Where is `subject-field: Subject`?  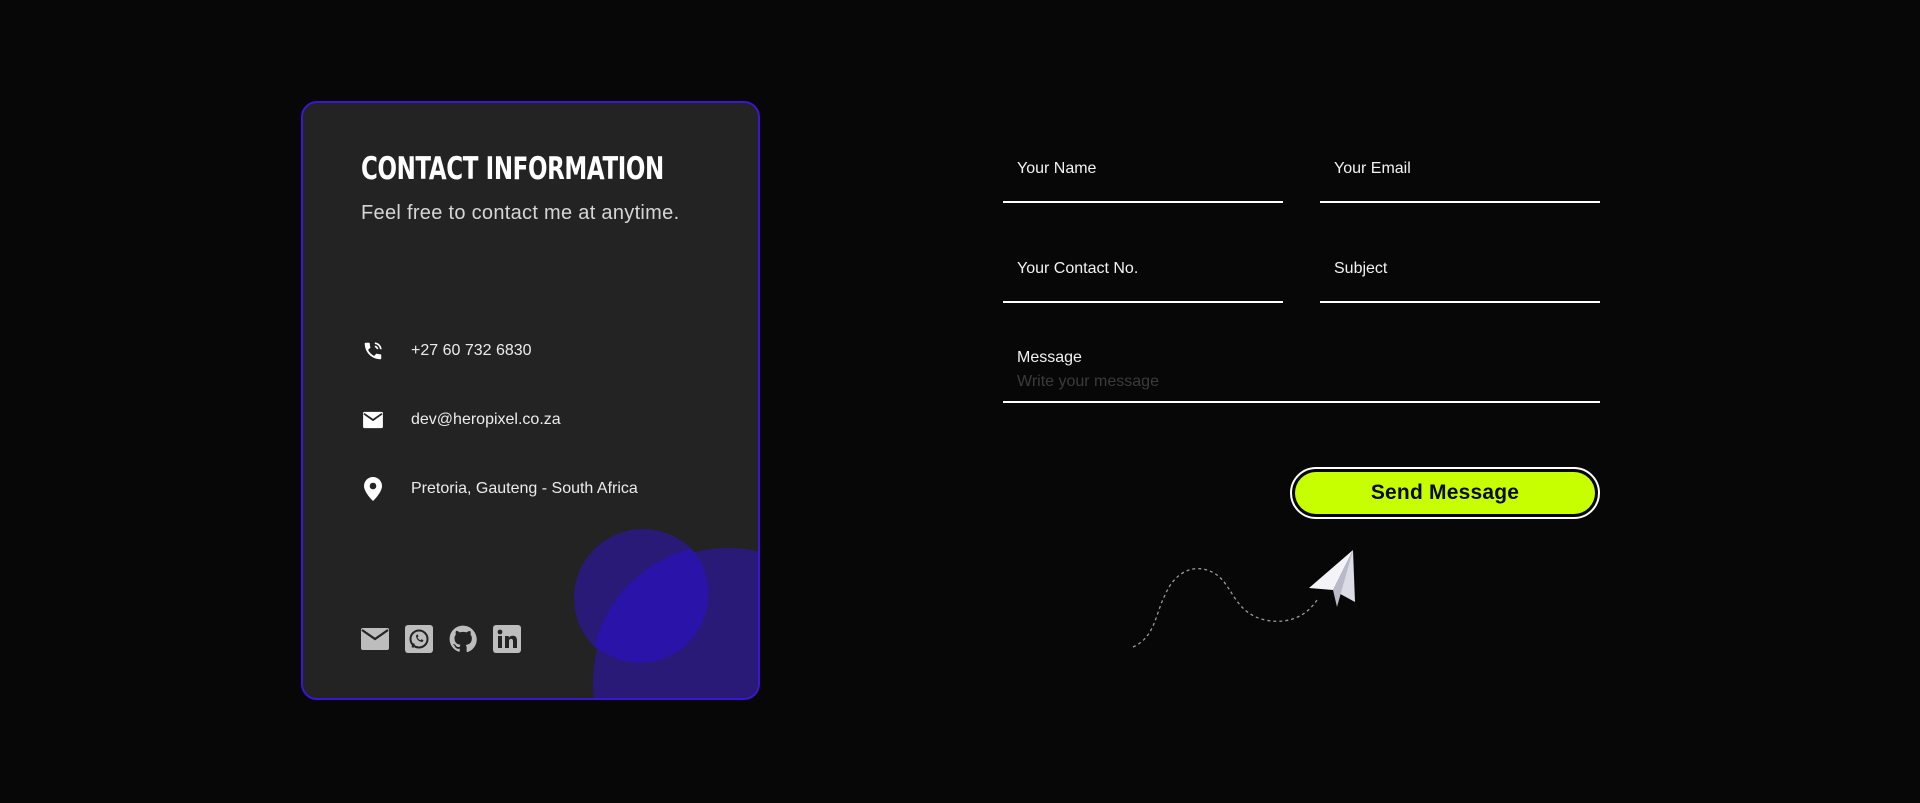 subject-field: Subject is located at coordinates (1460, 283).